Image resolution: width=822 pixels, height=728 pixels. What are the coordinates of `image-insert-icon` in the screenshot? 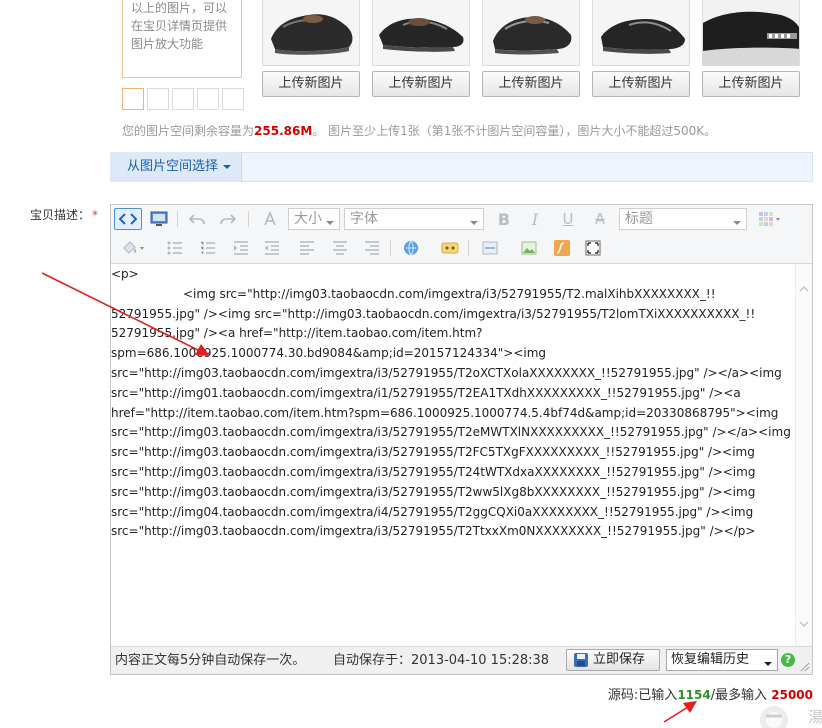 It's located at (529, 248).